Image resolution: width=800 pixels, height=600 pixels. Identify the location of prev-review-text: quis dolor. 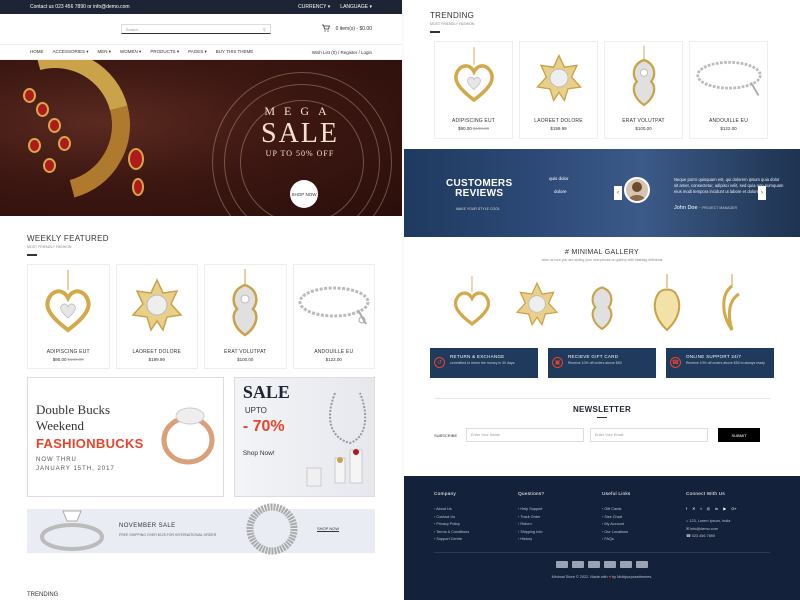
(559, 178).